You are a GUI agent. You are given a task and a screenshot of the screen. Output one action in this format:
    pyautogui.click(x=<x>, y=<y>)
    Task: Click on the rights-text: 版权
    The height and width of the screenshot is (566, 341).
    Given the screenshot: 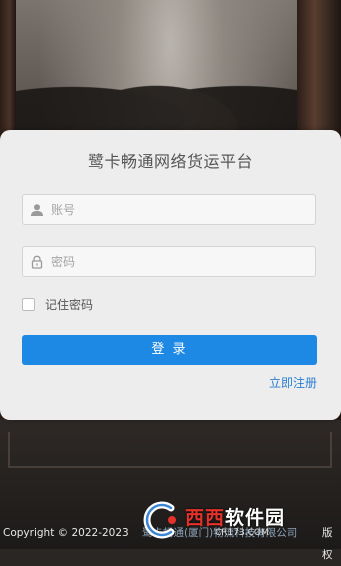 What is the action you would take?
    pyautogui.click(x=327, y=544)
    